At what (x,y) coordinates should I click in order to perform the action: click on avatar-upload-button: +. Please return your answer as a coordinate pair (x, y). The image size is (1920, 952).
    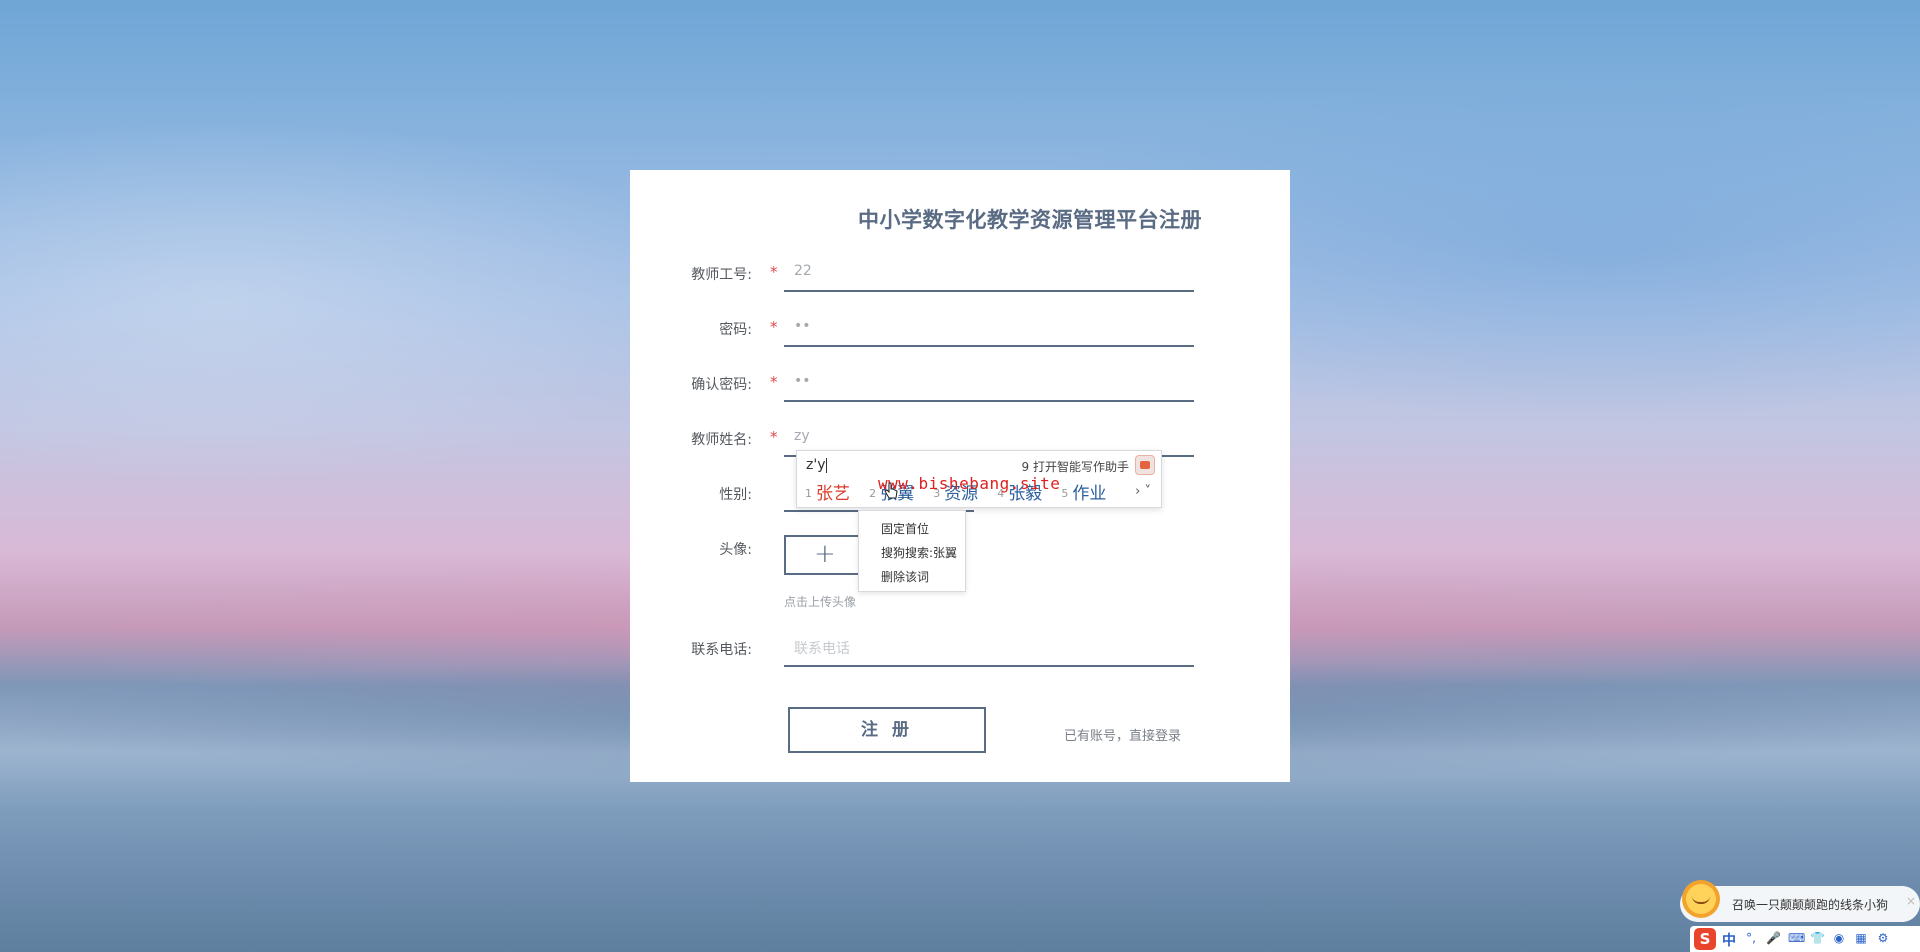
    Looking at the image, I should click on (825, 555).